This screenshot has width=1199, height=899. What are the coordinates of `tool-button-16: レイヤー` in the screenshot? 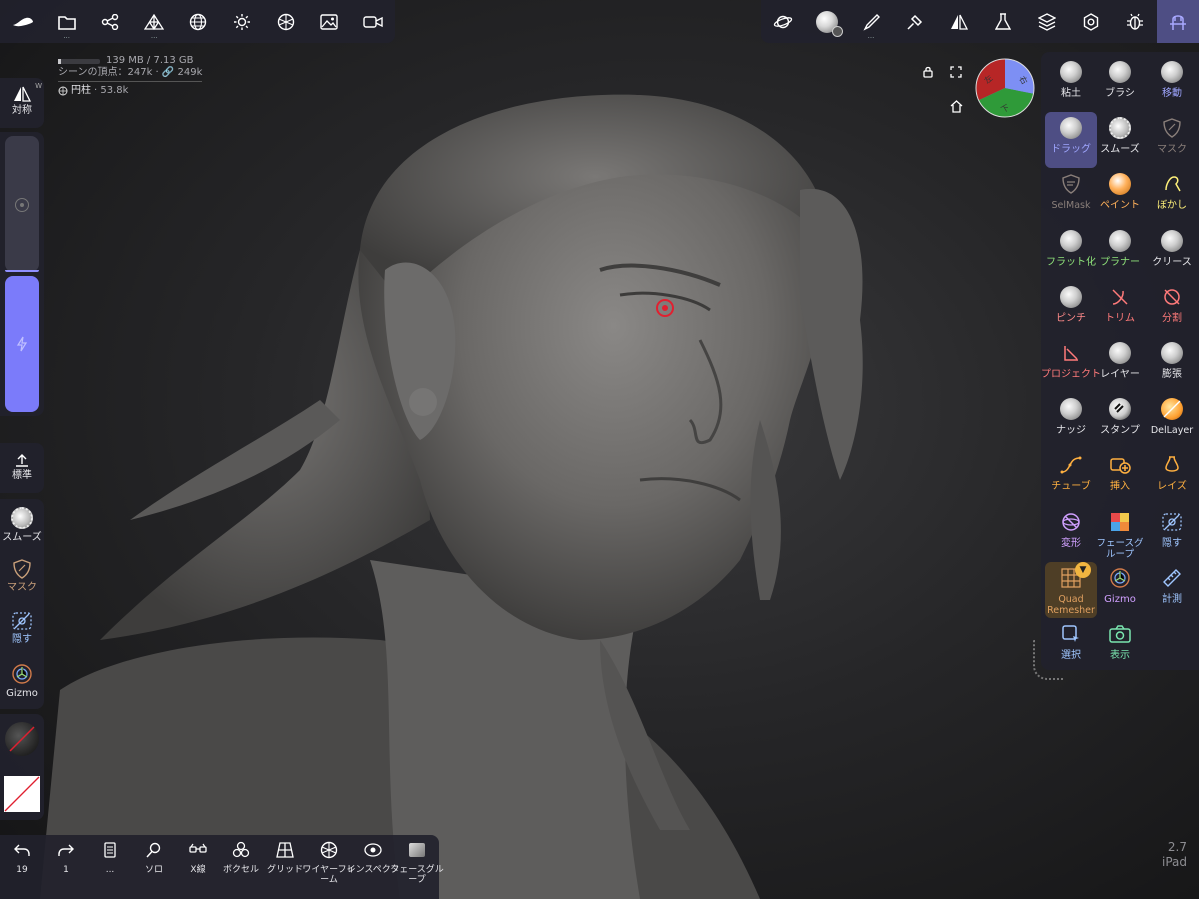 It's located at (1120, 365).